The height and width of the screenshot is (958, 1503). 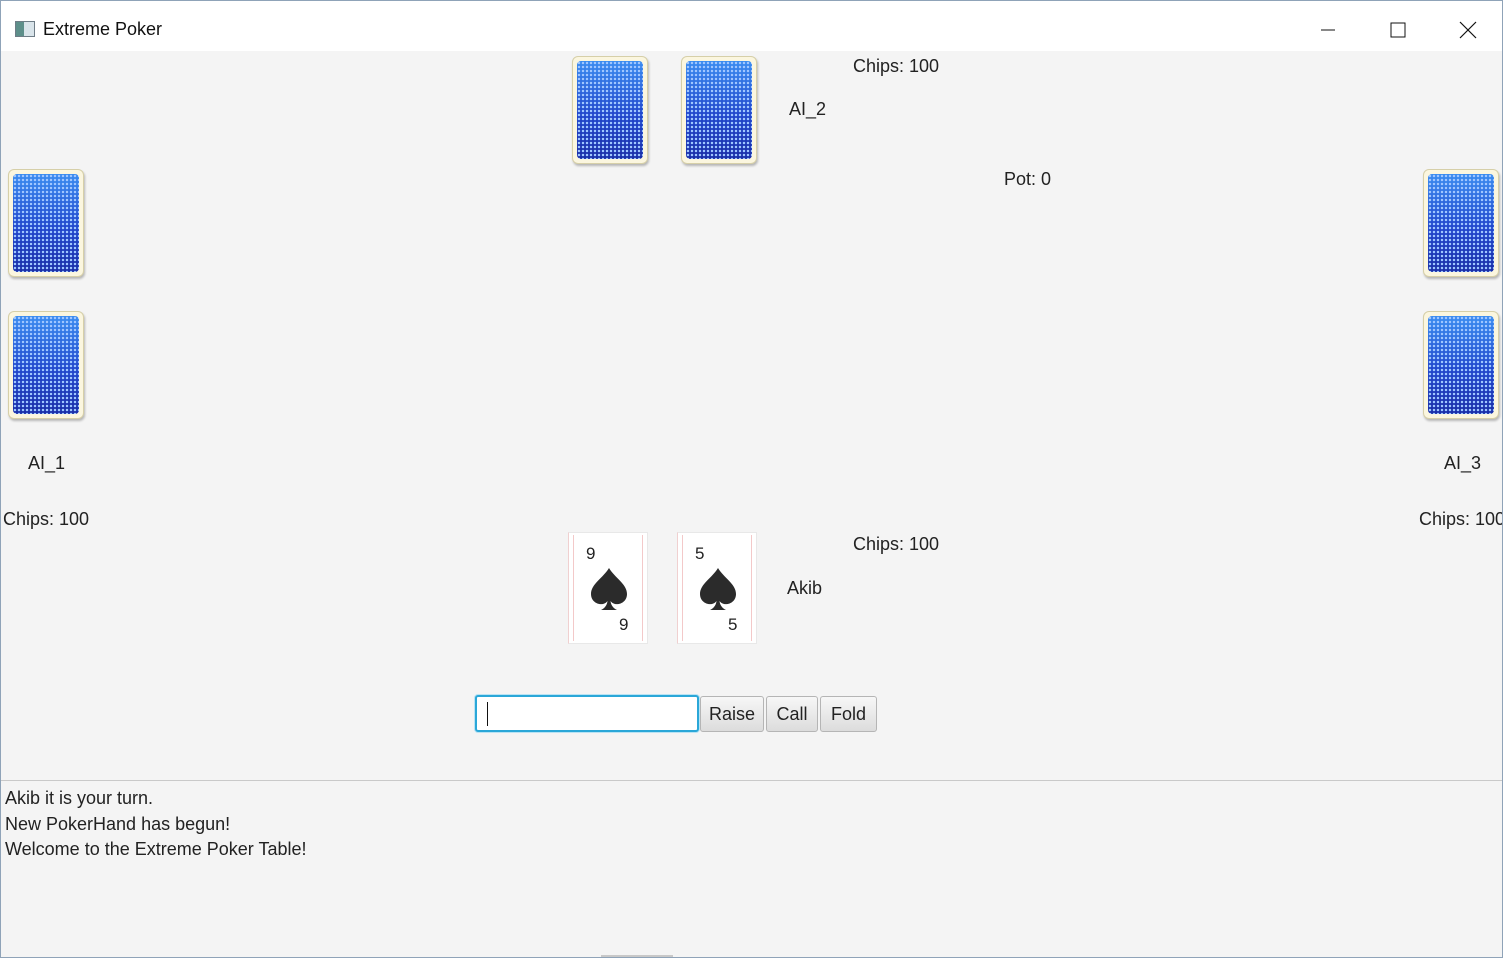 What do you see at coordinates (118, 823) in the screenshot?
I see `log-line: New PokerHand has begun!` at bounding box center [118, 823].